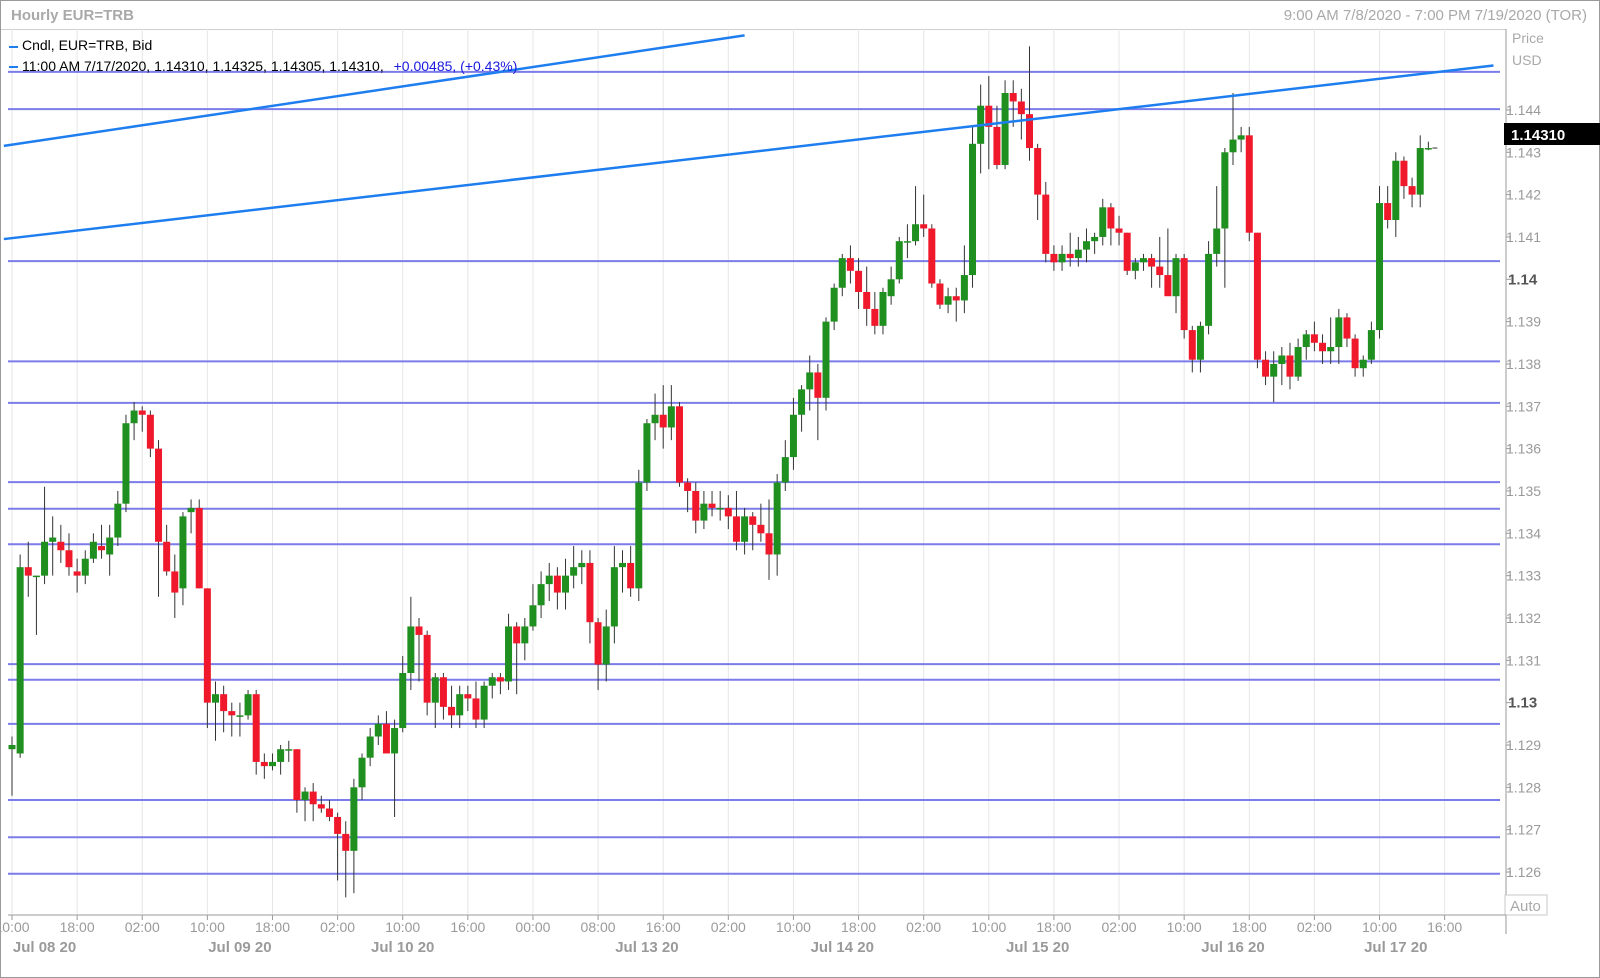 The height and width of the screenshot is (978, 1600). Describe the element at coordinates (1314, 927) in the screenshot. I see `x-time-label: 02:00` at that location.